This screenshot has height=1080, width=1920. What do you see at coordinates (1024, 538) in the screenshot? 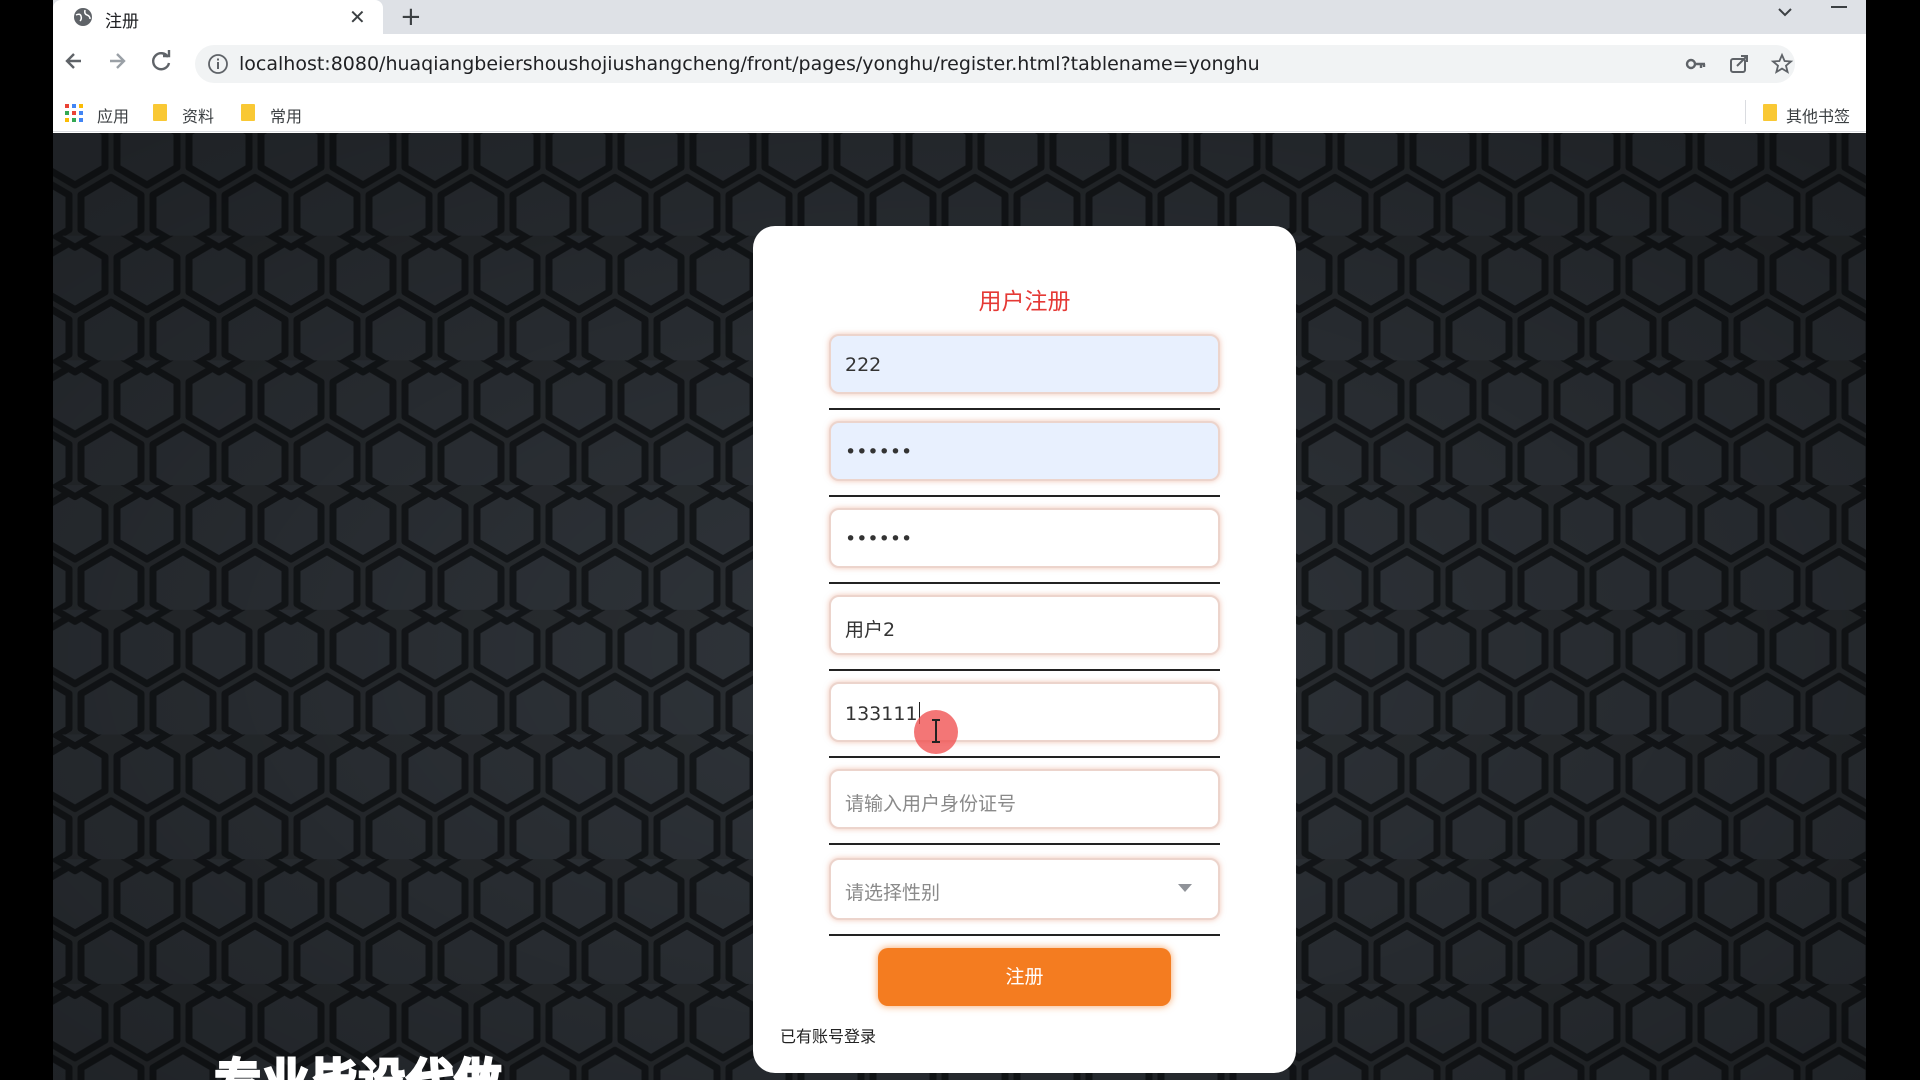
I see `confirm-password-input: ••••••` at bounding box center [1024, 538].